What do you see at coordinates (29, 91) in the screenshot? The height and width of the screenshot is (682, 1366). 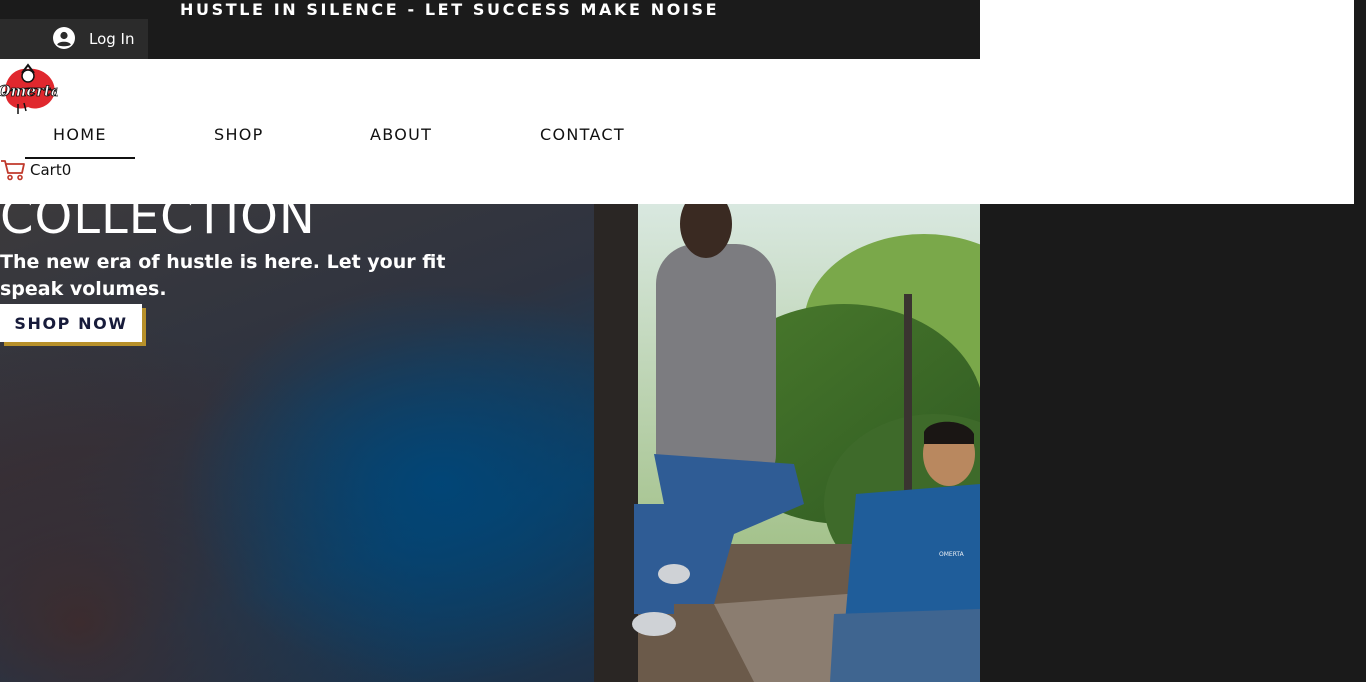 I see `svg-text: Omerta` at bounding box center [29, 91].